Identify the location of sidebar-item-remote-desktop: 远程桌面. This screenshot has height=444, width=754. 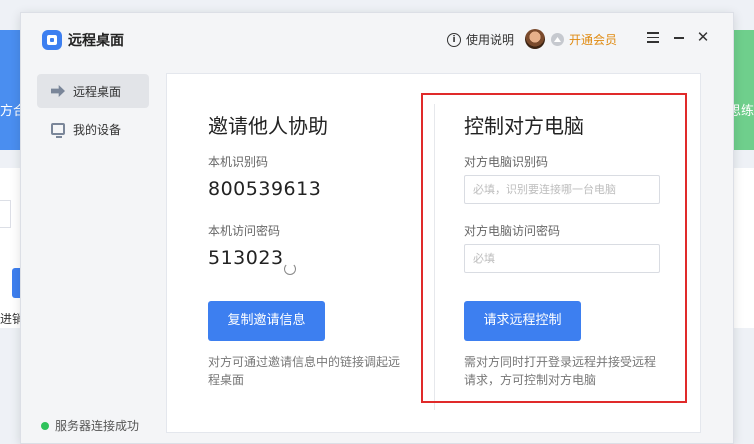
(93, 91).